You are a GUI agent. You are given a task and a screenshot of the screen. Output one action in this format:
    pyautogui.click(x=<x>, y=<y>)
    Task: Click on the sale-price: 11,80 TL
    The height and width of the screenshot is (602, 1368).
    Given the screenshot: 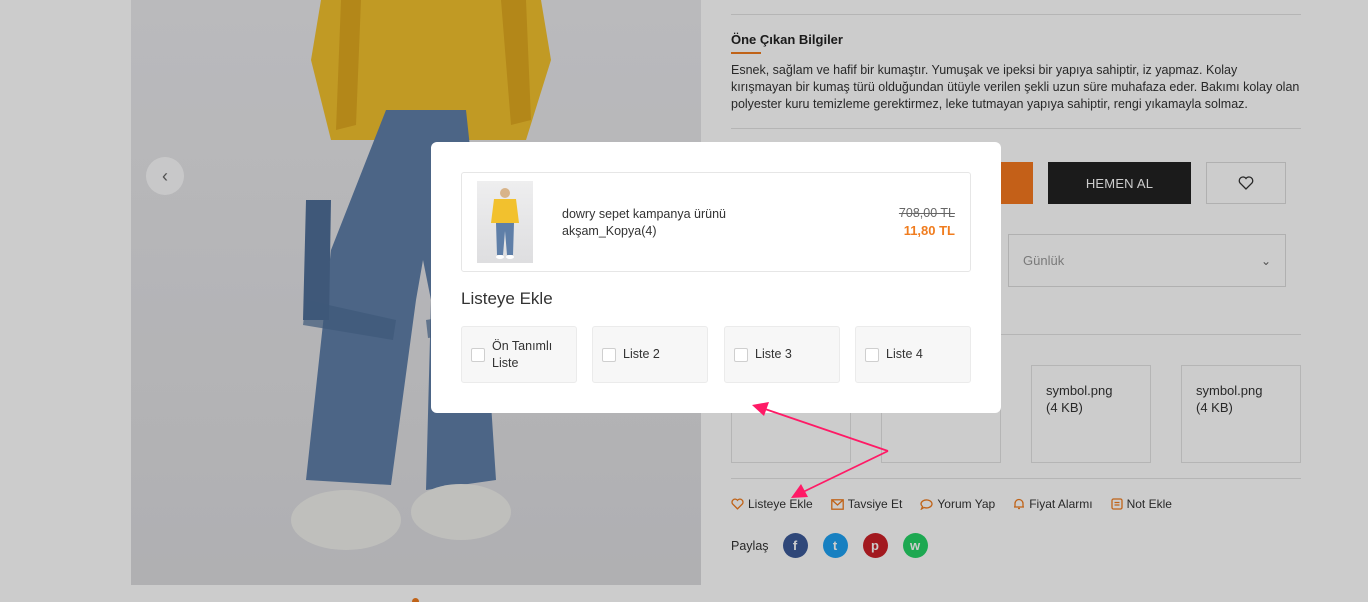 What is the action you would take?
    pyautogui.click(x=929, y=230)
    